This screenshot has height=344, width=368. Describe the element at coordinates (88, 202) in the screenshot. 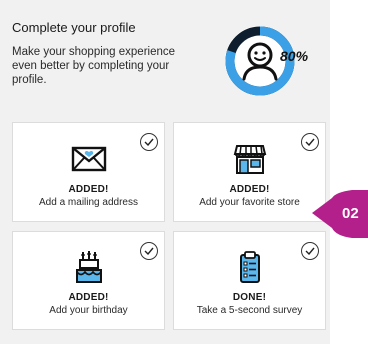

I see `card-label: Add a mailing address` at that location.